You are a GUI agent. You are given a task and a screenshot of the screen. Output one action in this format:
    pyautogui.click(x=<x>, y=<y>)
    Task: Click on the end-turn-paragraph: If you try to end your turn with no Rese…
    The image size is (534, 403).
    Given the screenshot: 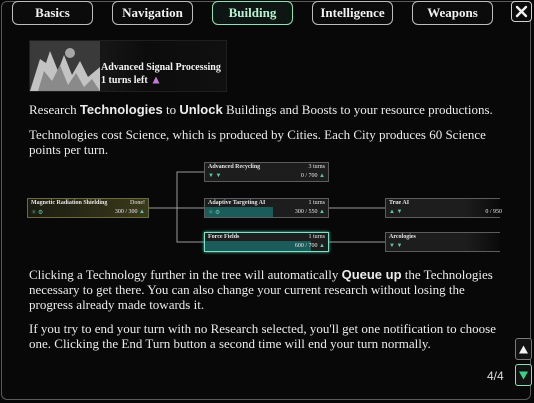 What is the action you would take?
    pyautogui.click(x=262, y=336)
    